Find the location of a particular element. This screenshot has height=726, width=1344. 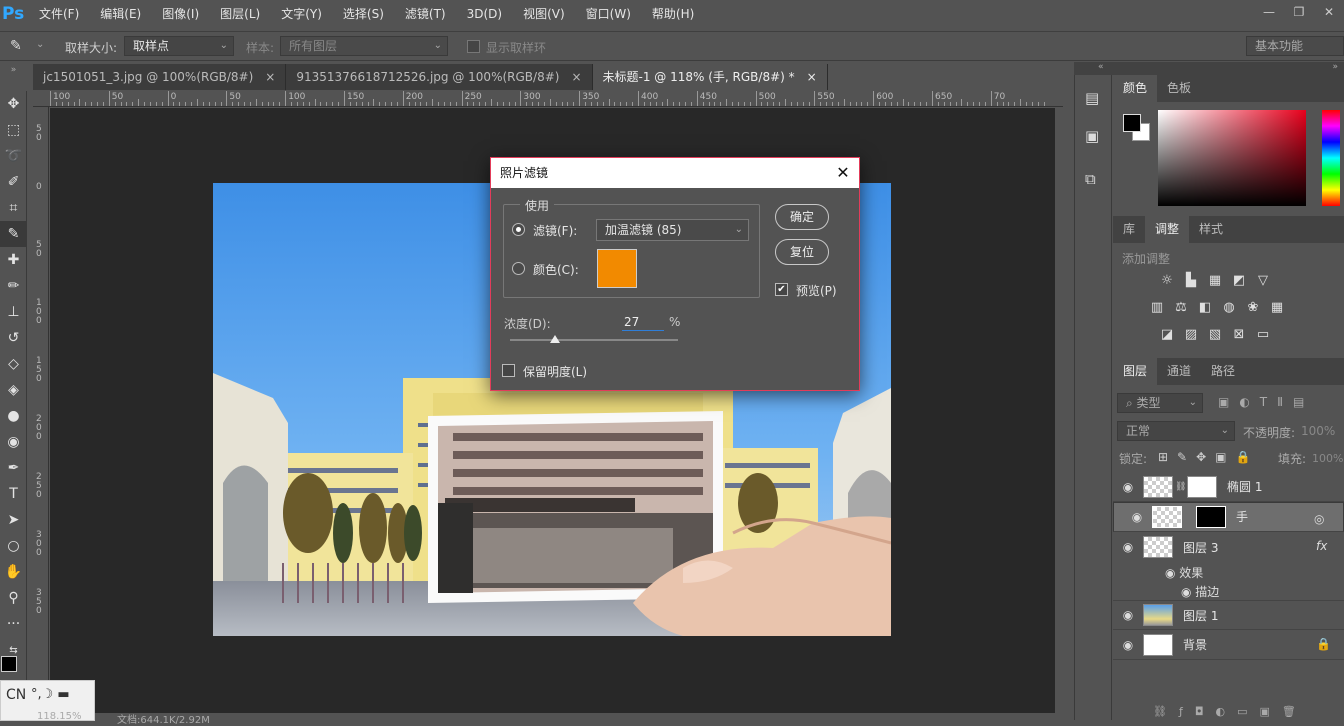

effects-row: ◉ 效果 is located at coordinates (1184, 572).